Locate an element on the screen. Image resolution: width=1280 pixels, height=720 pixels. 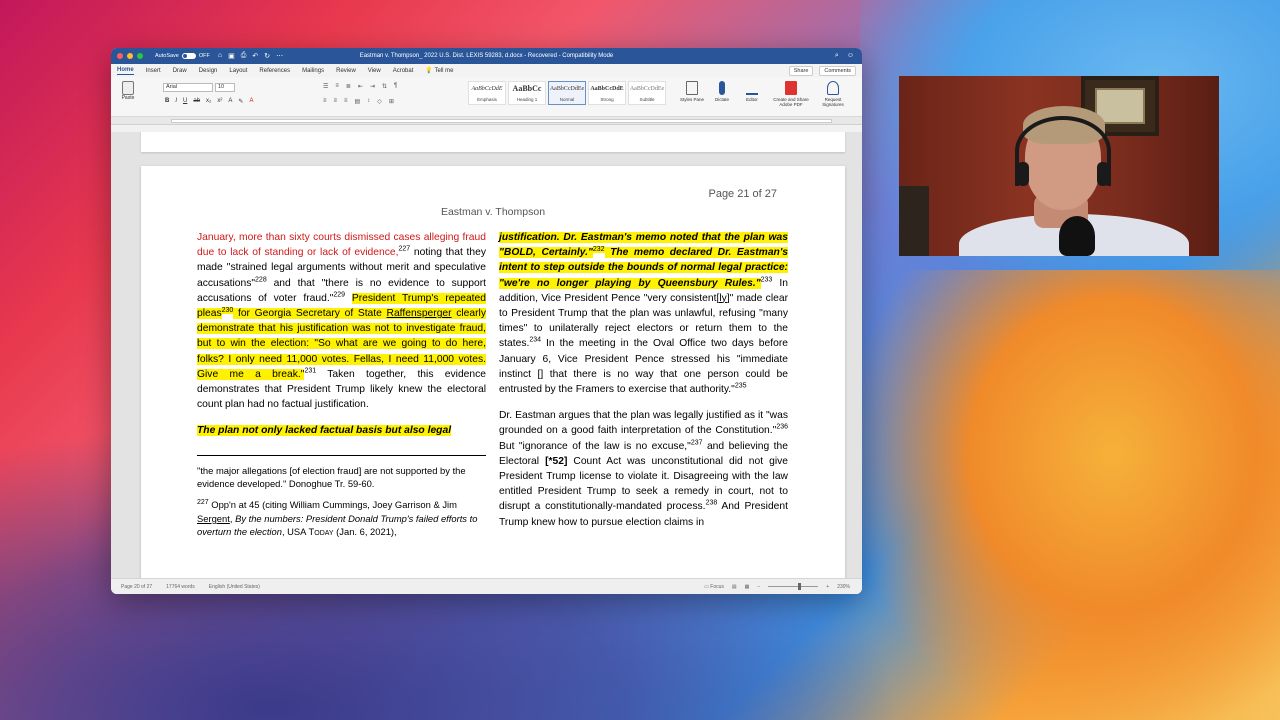
footnote-ref: 238 is located at coordinates (712, 503).